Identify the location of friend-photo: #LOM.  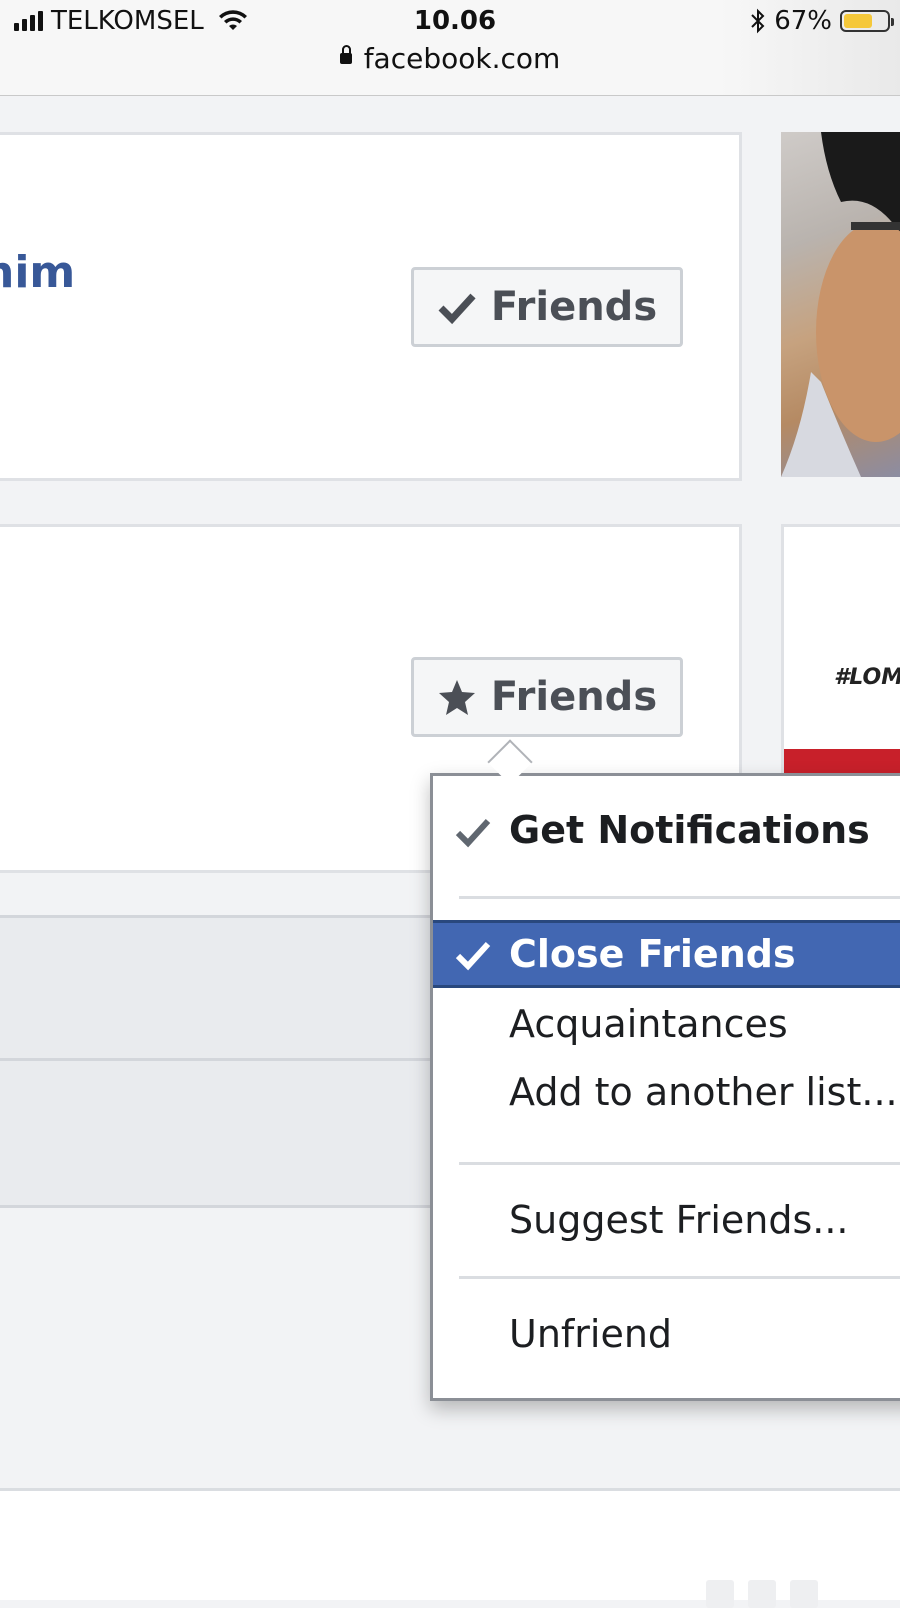
(840, 654).